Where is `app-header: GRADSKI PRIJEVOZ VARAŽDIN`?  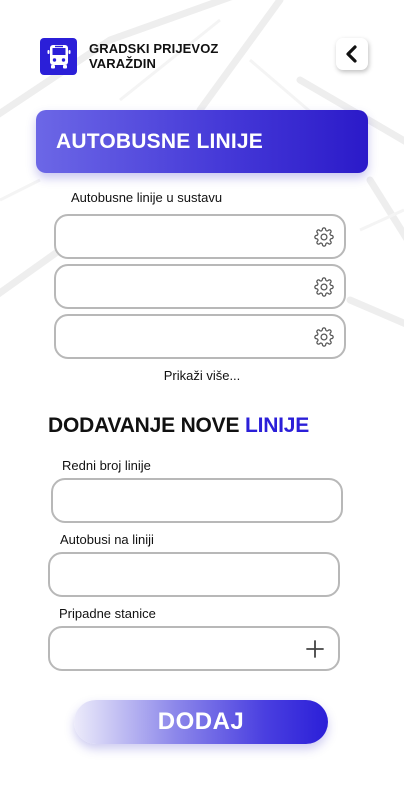
app-header: GRADSKI PRIJEVOZ VARAŽDIN is located at coordinates (205, 58).